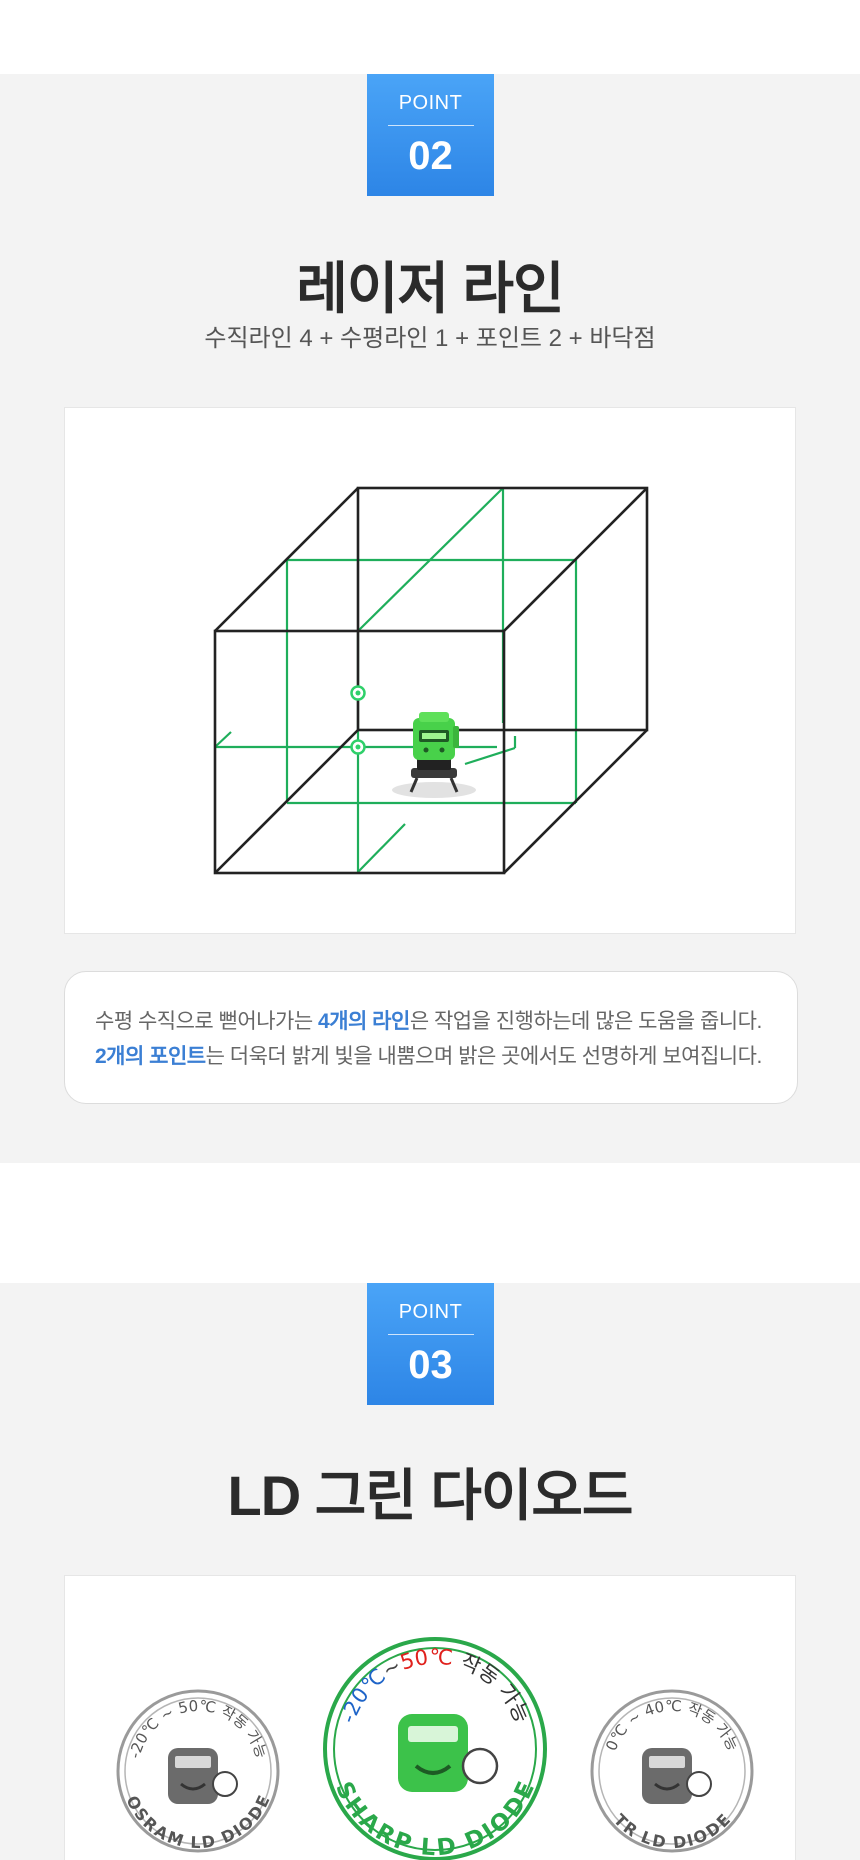 The height and width of the screenshot is (1860, 860). Describe the element at coordinates (207, 1021) in the screenshot. I see `description-text: 수평 수직으로 뻗어나가는` at that location.